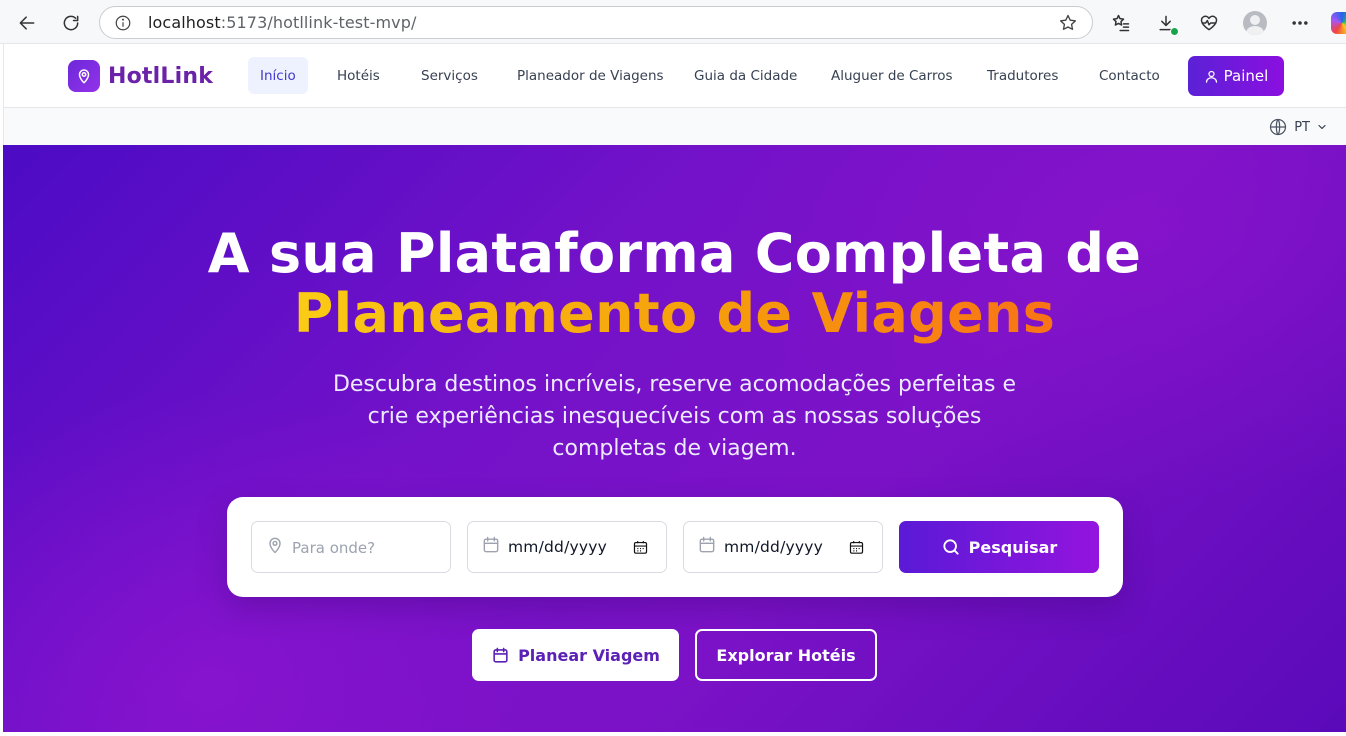 The width and height of the screenshot is (1346, 736). Describe the element at coordinates (1129, 75) in the screenshot. I see `nav-link-contacto: Contacto` at that location.